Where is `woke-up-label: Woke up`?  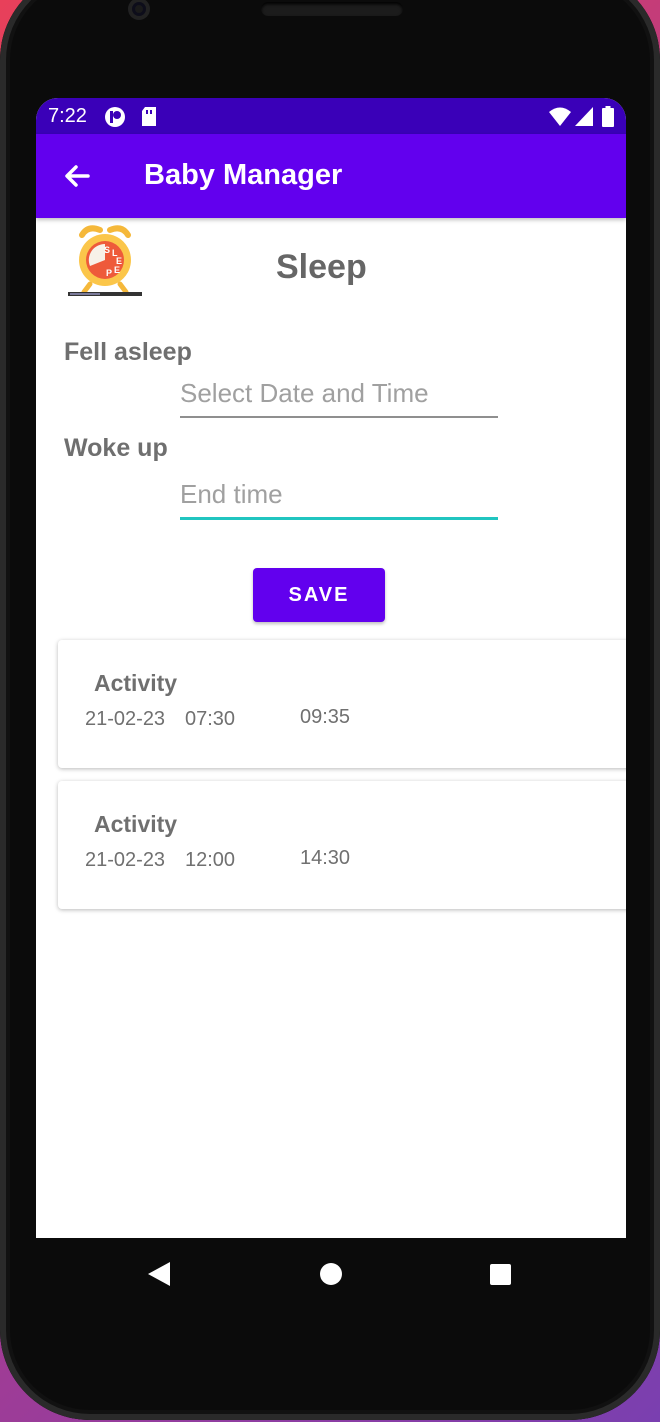
woke-up-label: Woke up is located at coordinates (116, 448).